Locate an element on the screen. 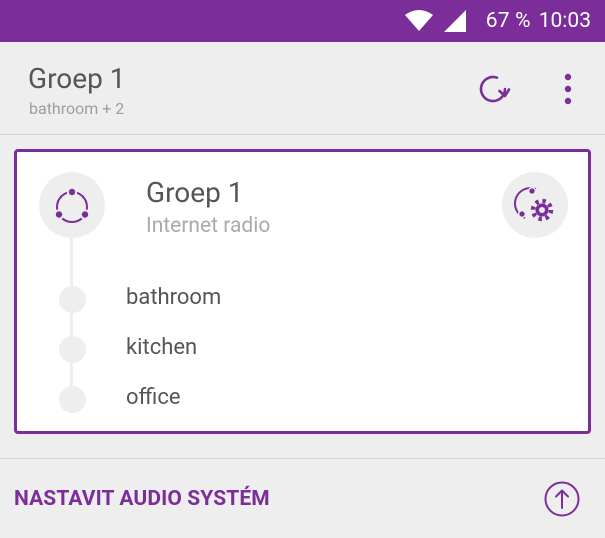  arrow-up-icon is located at coordinates (562, 499).